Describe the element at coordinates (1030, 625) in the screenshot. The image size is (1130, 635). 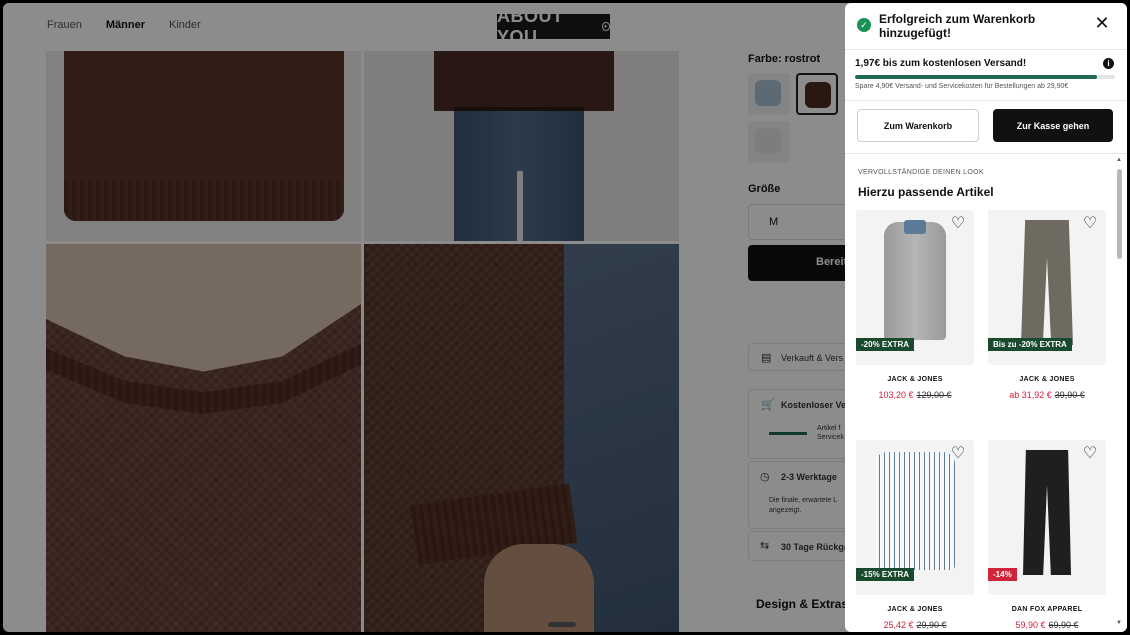
I see `sale-price: 59,90 €` at that location.